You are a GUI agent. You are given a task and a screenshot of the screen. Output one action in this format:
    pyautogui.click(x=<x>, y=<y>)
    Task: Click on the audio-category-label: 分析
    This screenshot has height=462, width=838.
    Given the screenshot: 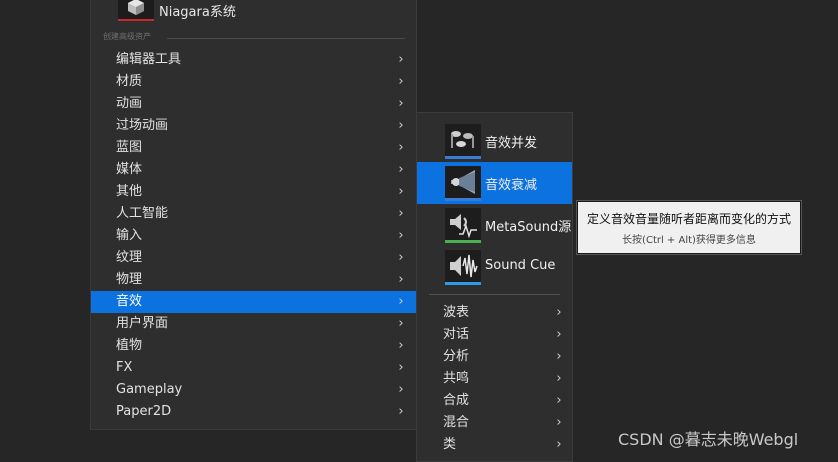 What is the action you would take?
    pyautogui.click(x=456, y=356)
    